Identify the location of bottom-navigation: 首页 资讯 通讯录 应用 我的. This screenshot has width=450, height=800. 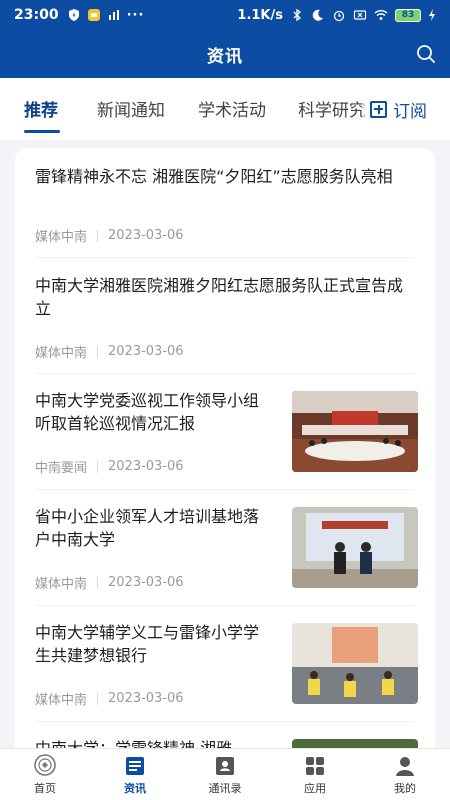
(225, 774).